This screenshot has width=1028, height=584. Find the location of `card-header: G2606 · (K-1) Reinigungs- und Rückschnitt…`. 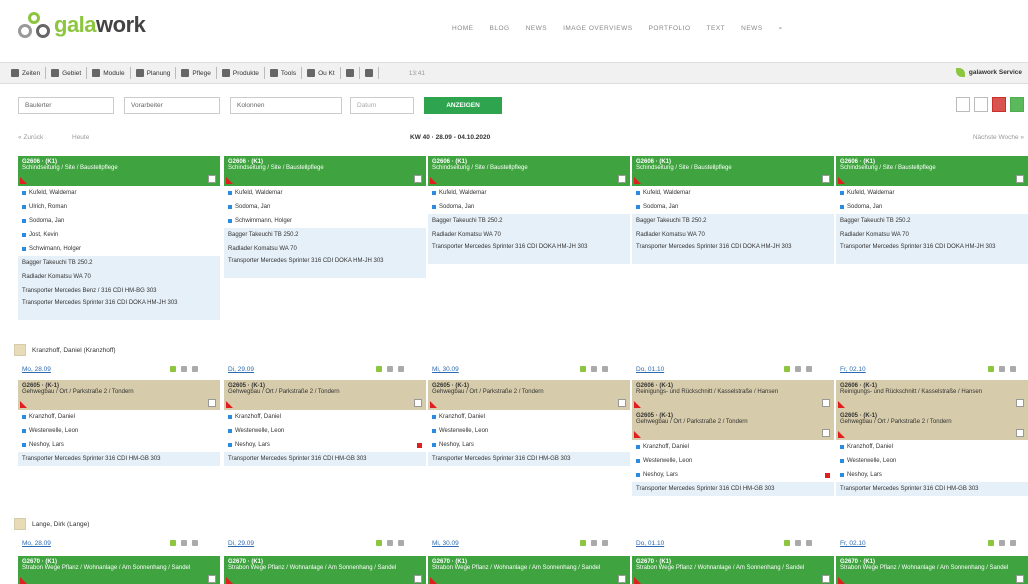

card-header: G2606 · (K-1) Reinigungs- und Rückschnitt… is located at coordinates (932, 395).